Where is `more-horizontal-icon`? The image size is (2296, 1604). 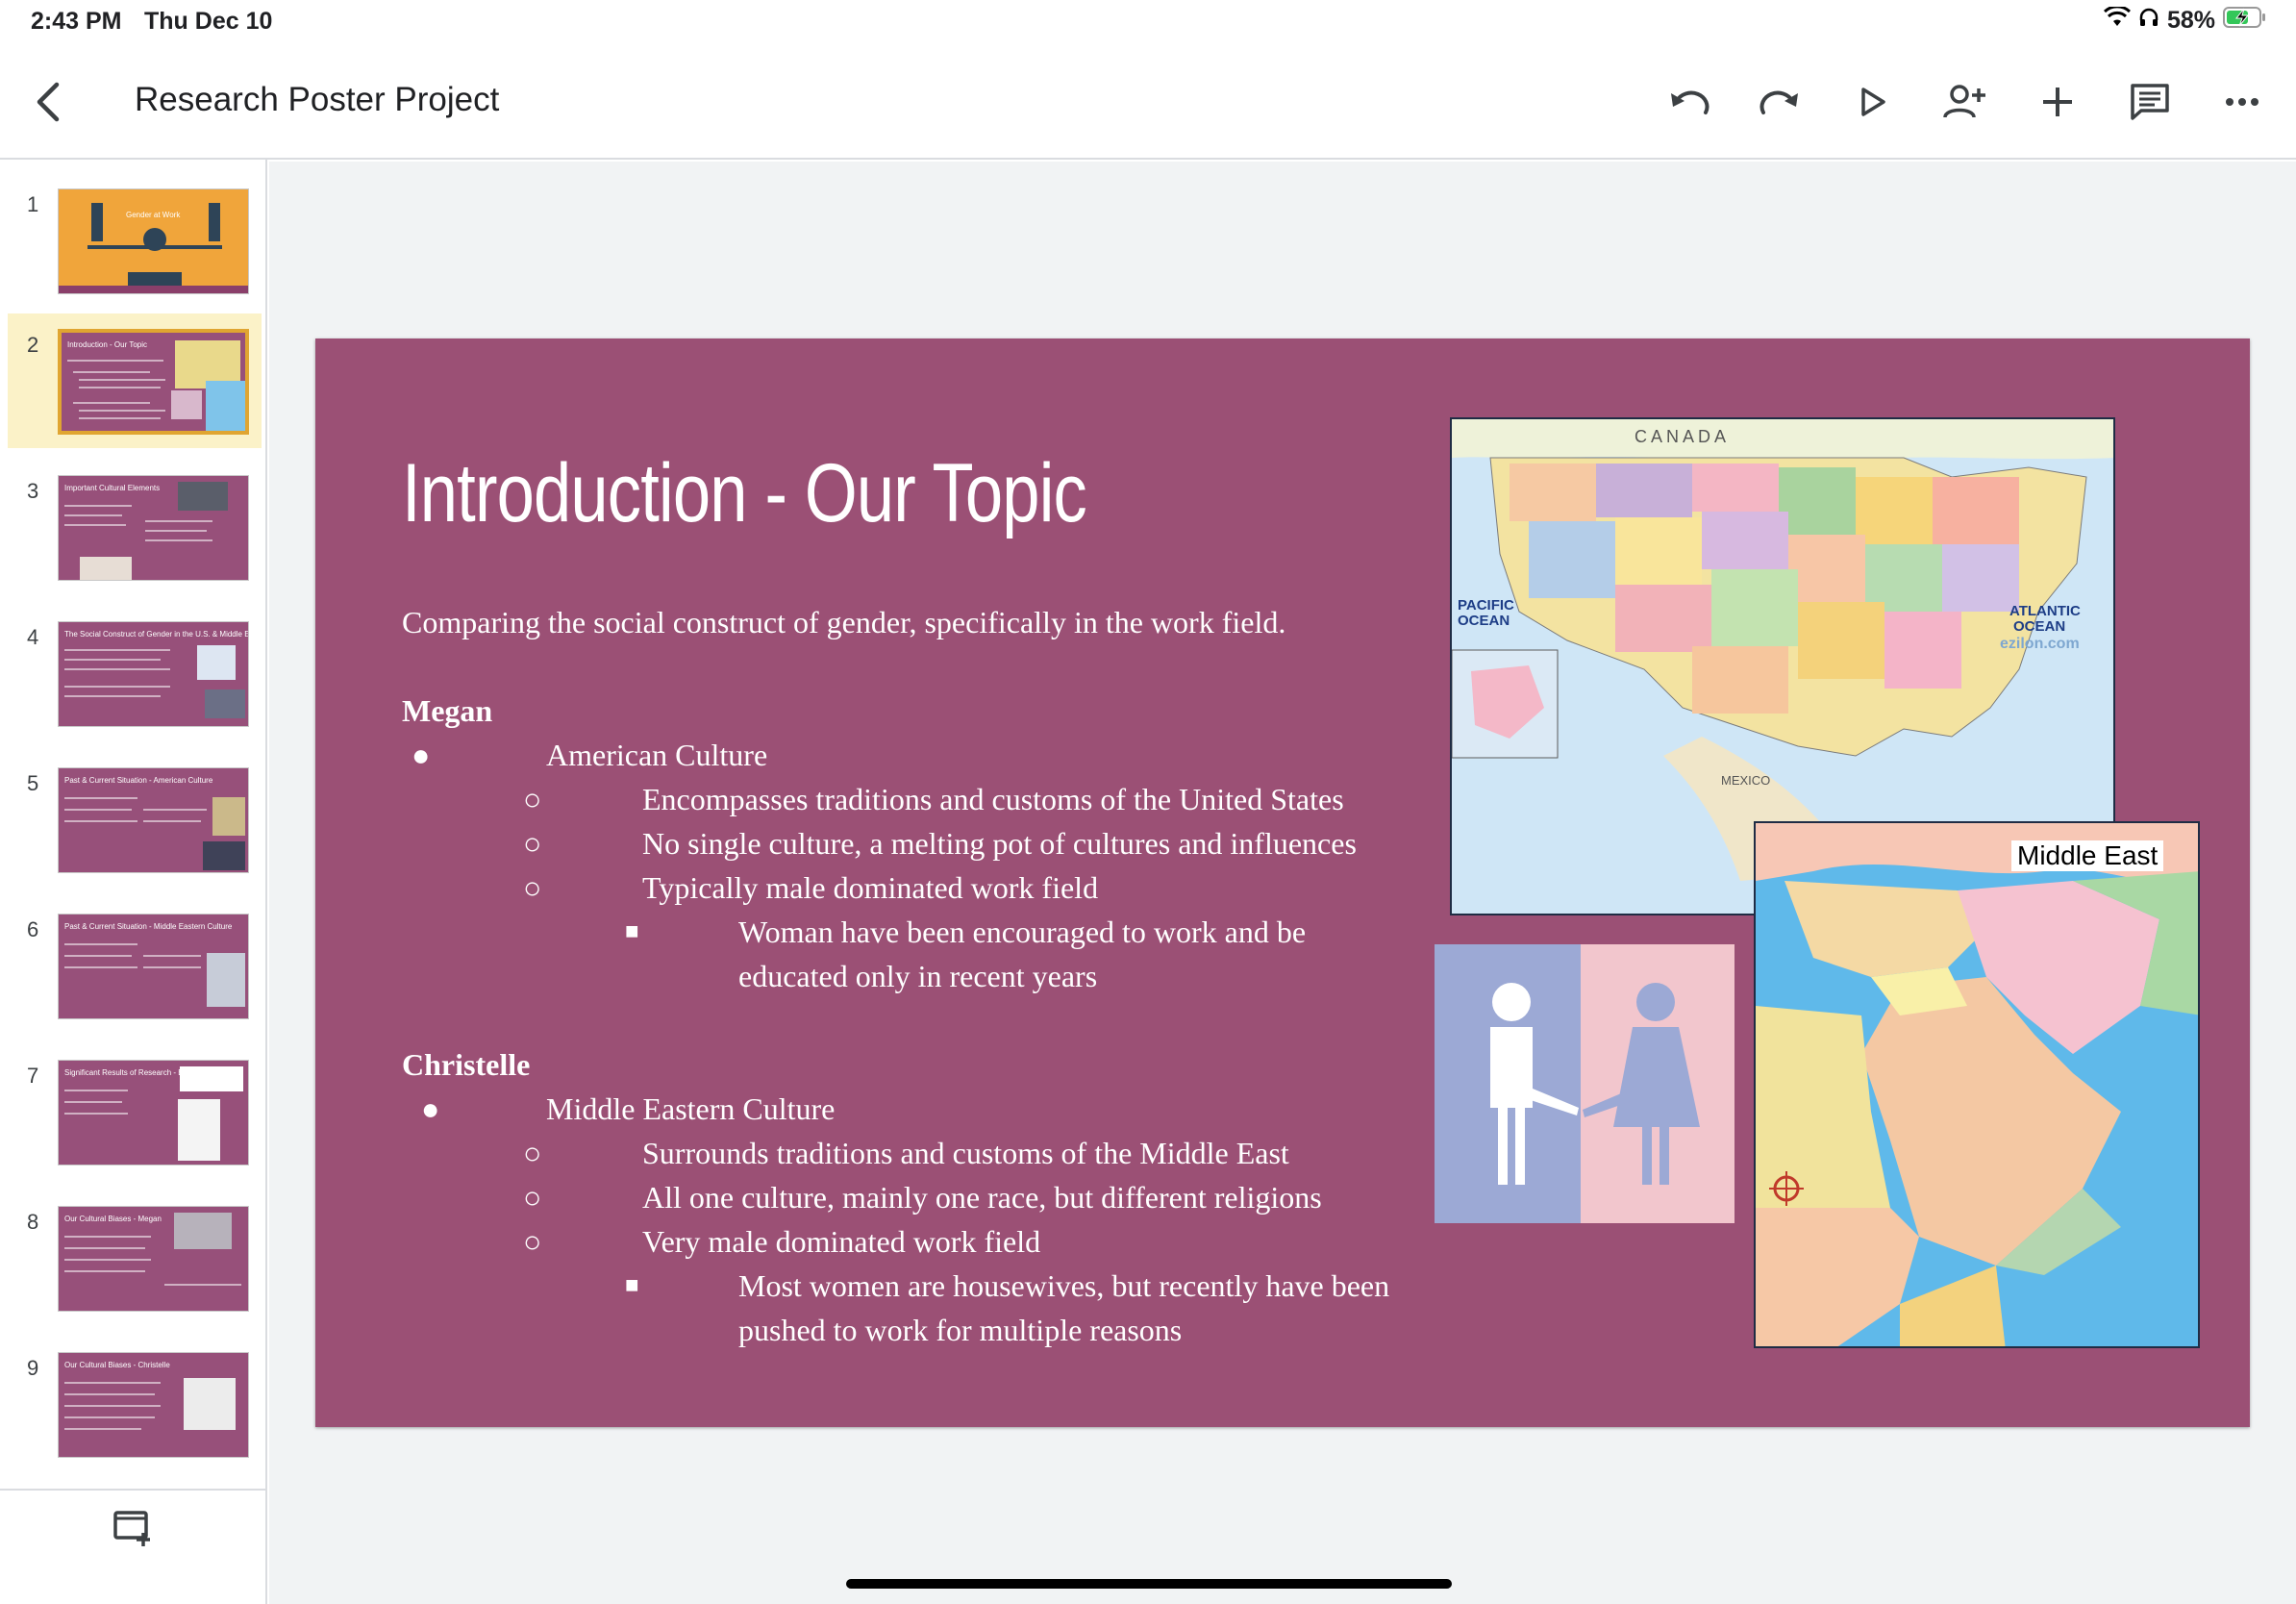
more-horizontal-icon is located at coordinates (2242, 102).